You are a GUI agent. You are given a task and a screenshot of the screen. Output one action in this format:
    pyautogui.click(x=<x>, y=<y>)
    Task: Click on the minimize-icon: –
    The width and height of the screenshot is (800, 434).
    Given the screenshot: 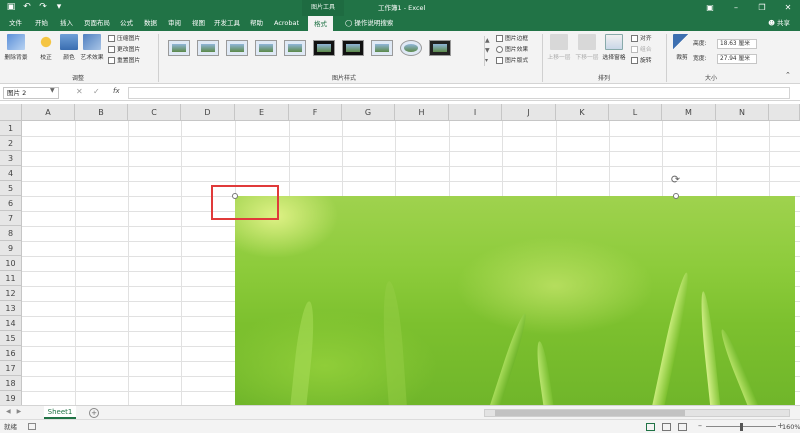 What is the action you would take?
    pyautogui.click(x=736, y=8)
    